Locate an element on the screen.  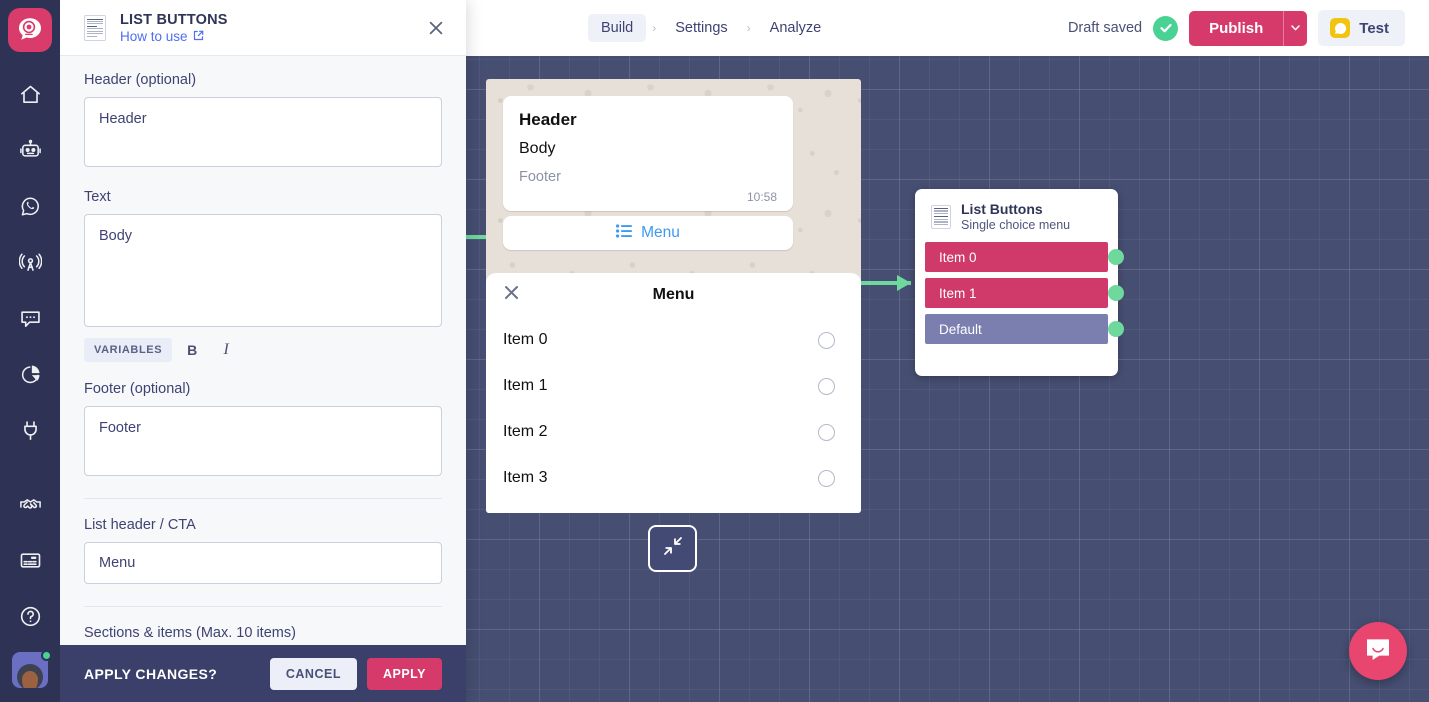
draft-status: Draft saved is located at coordinates (1105, 28).